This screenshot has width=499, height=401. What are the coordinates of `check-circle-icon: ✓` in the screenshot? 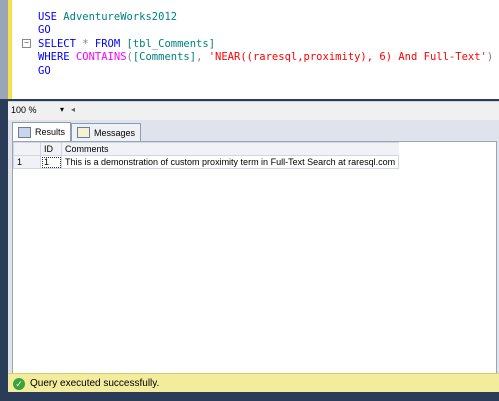 It's located at (19, 383).